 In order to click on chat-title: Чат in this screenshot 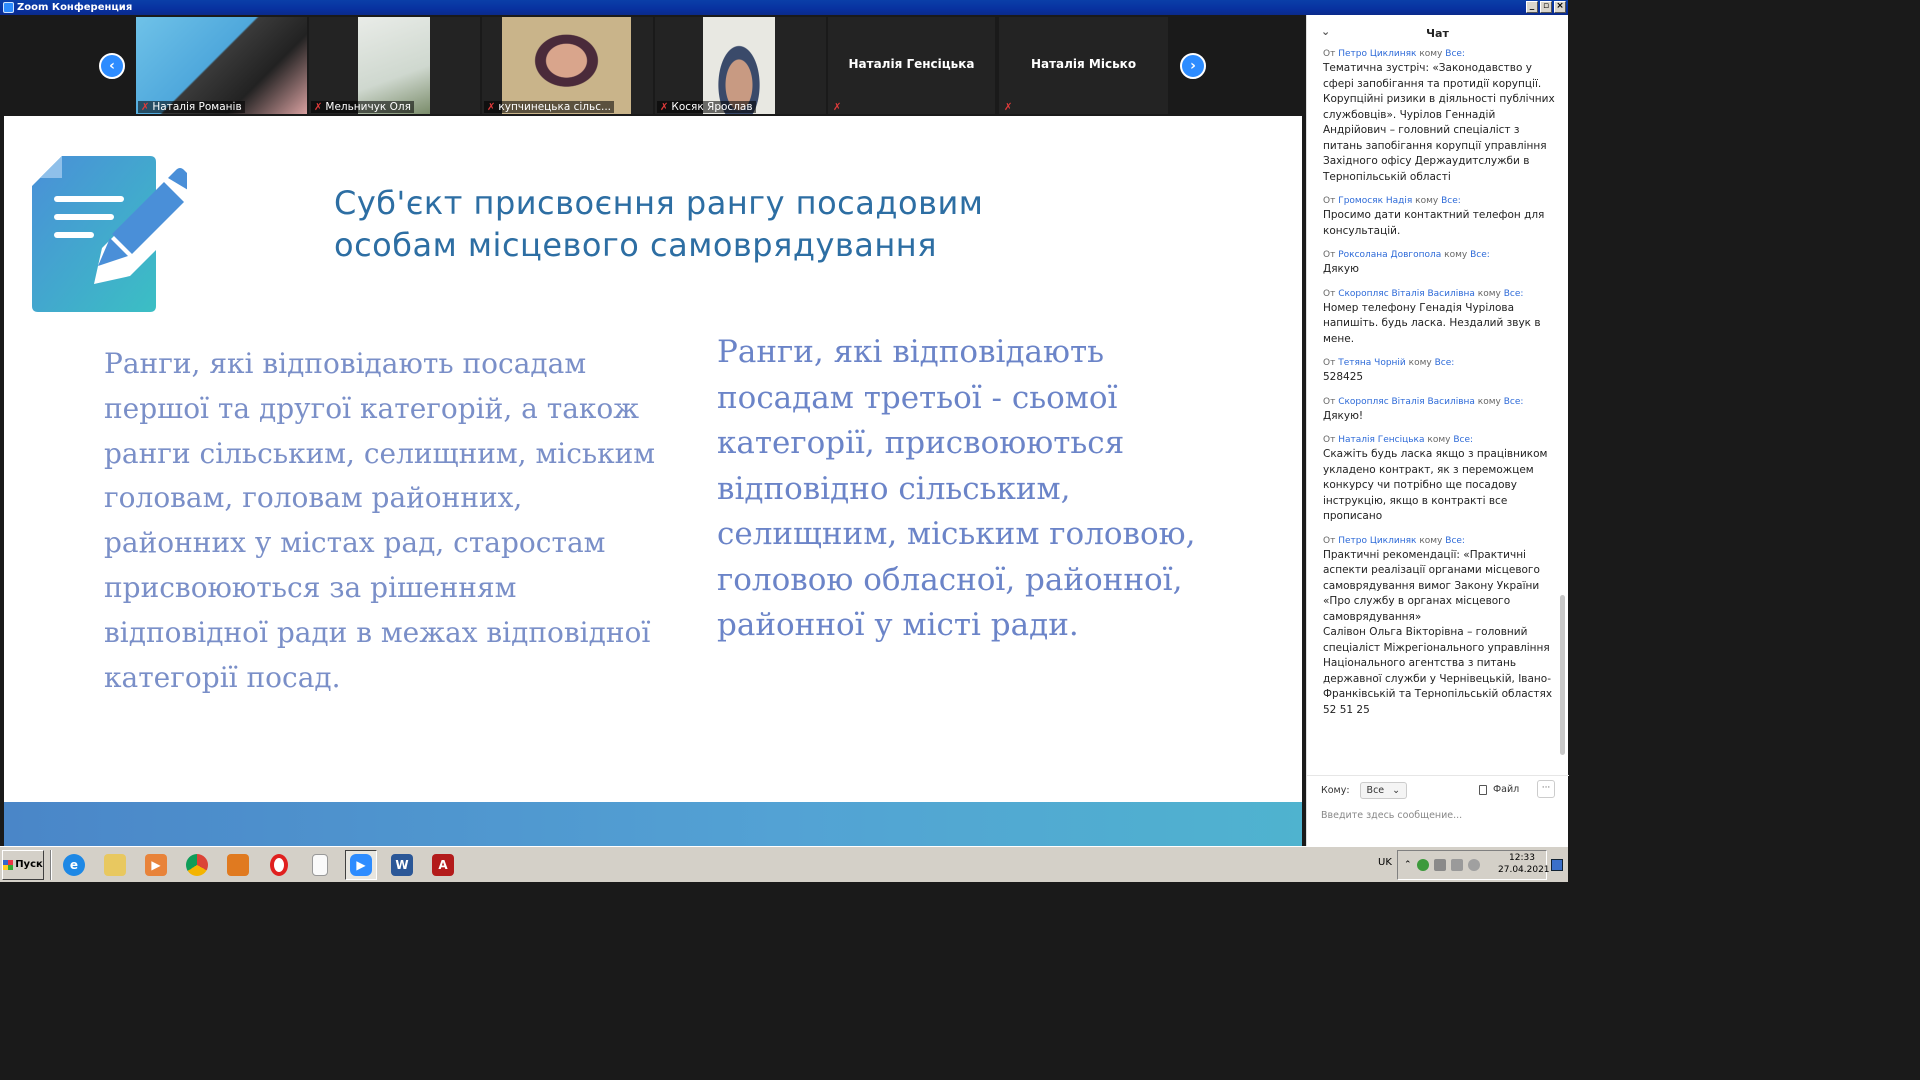, I will do `click(1437, 33)`.